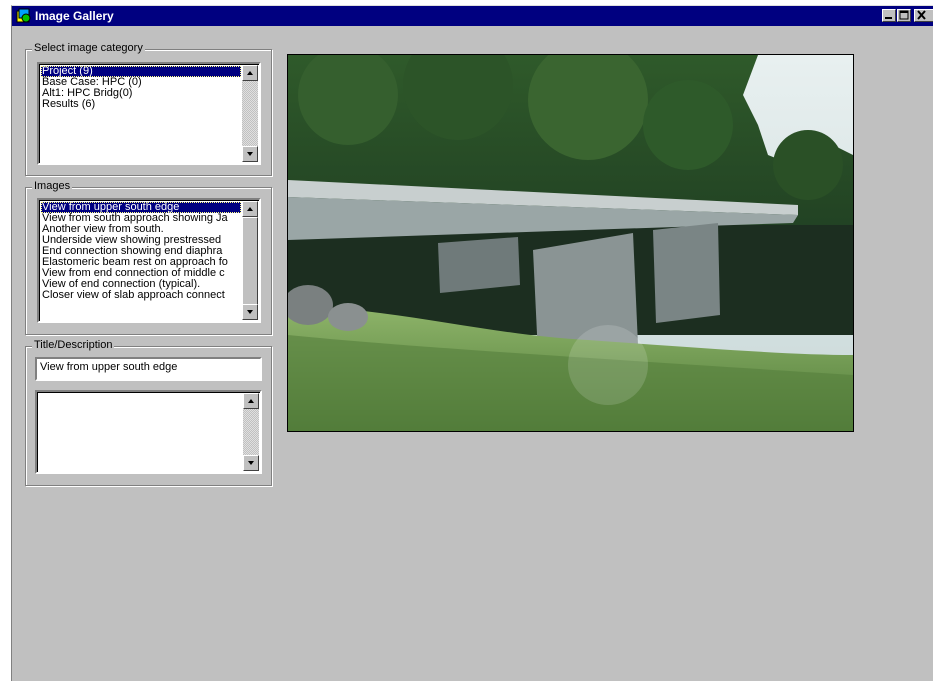  I want to click on category-scroll-up-button, so click(250, 73).